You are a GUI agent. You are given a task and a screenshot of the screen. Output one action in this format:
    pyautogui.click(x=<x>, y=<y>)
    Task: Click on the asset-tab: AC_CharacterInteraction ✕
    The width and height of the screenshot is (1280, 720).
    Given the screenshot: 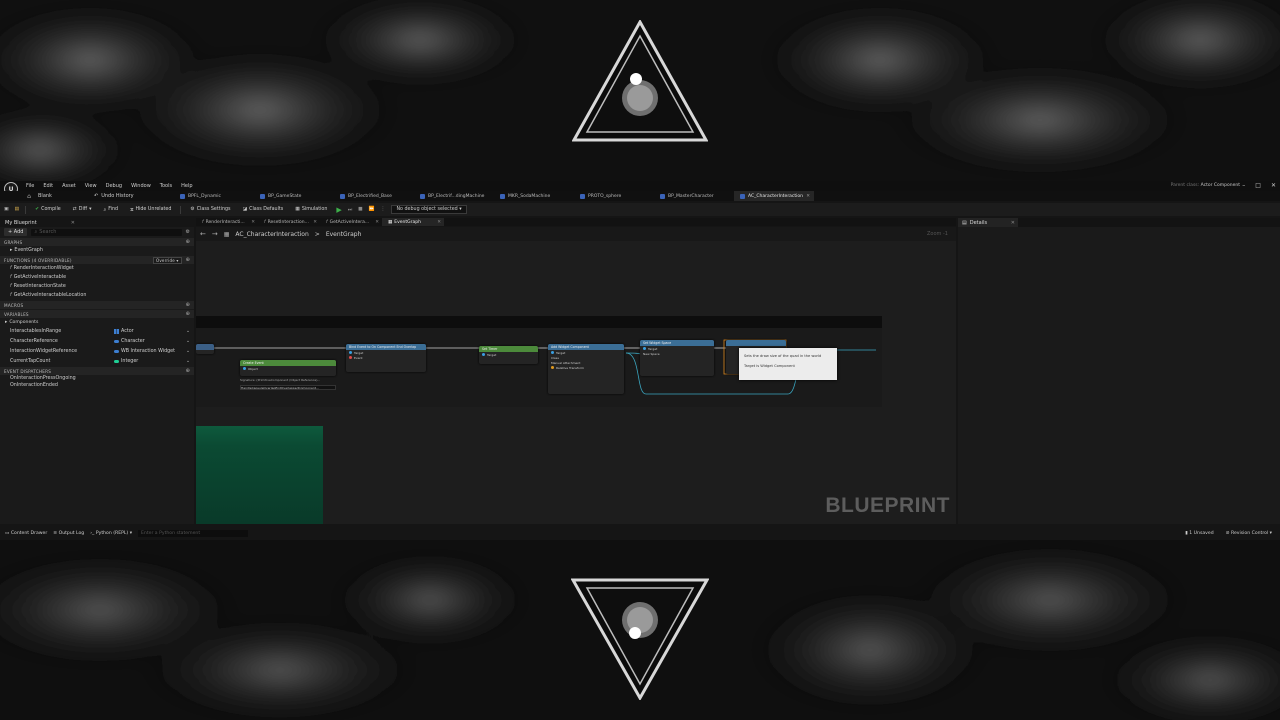 What is the action you would take?
    pyautogui.click(x=774, y=196)
    